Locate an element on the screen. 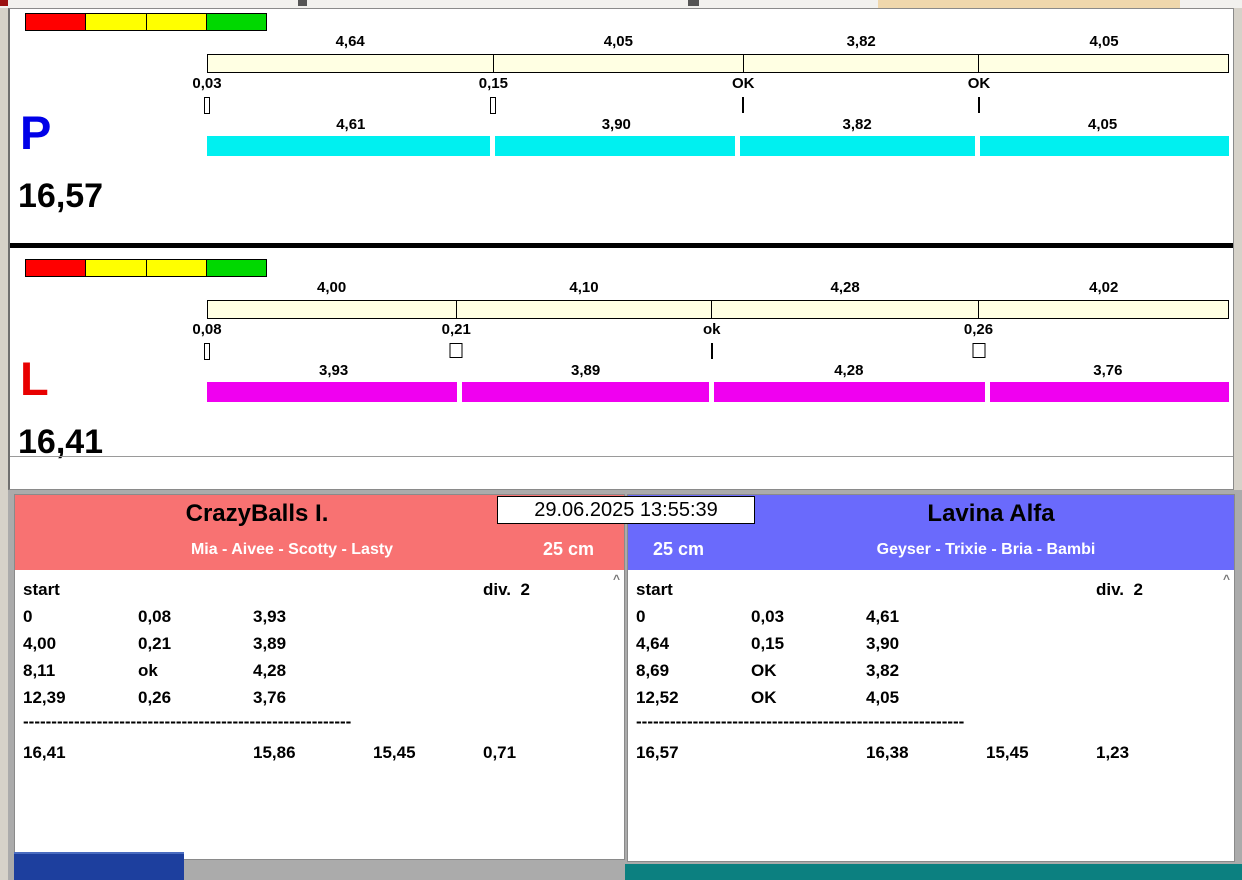  split-marker-label: ok is located at coordinates (712, 329).